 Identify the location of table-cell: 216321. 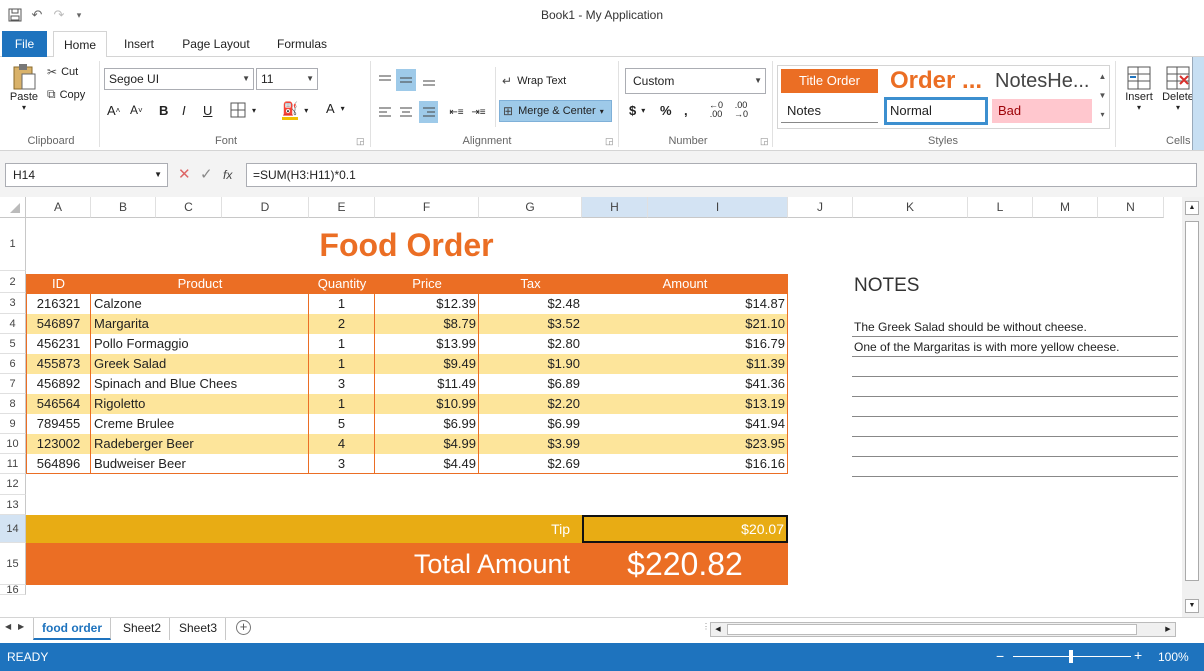
(58, 304).